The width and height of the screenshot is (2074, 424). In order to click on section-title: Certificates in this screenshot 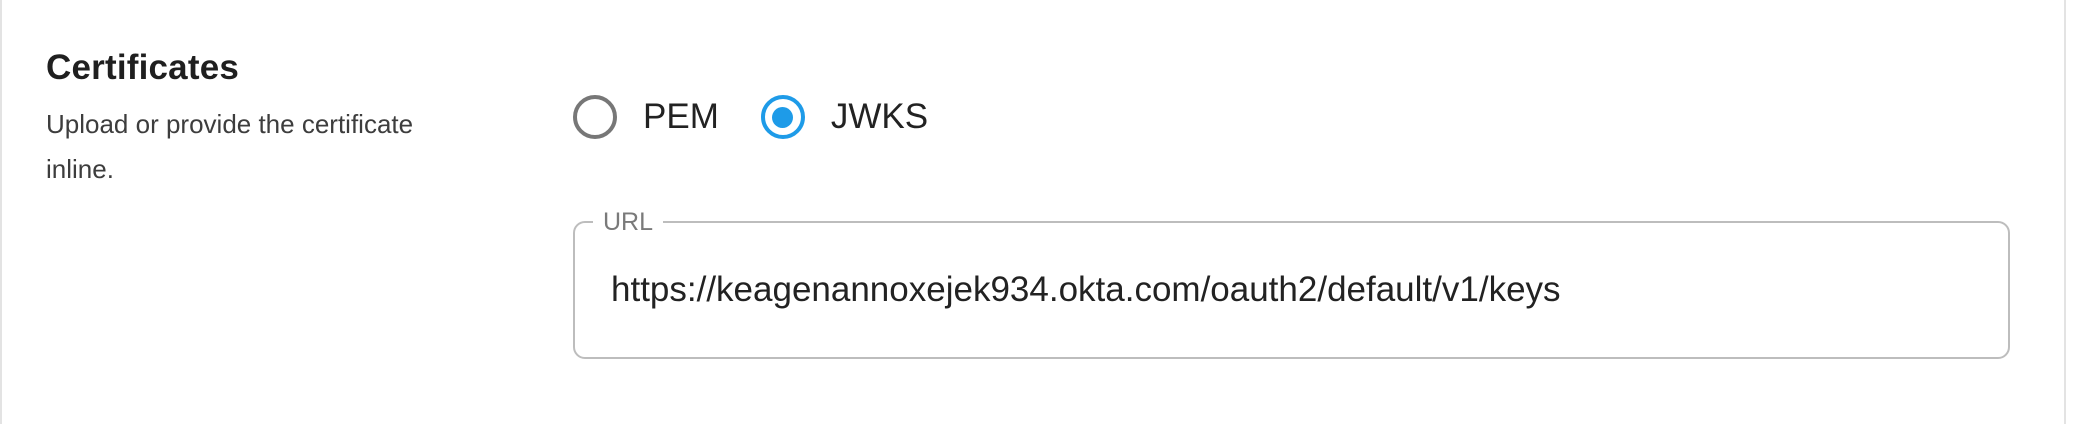, I will do `click(143, 67)`.